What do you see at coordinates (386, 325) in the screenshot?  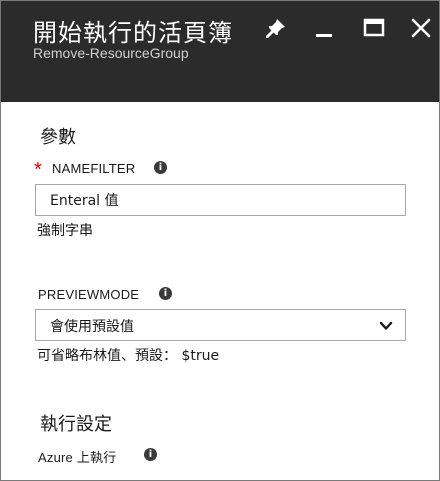 I see `chevron-down-icon` at bounding box center [386, 325].